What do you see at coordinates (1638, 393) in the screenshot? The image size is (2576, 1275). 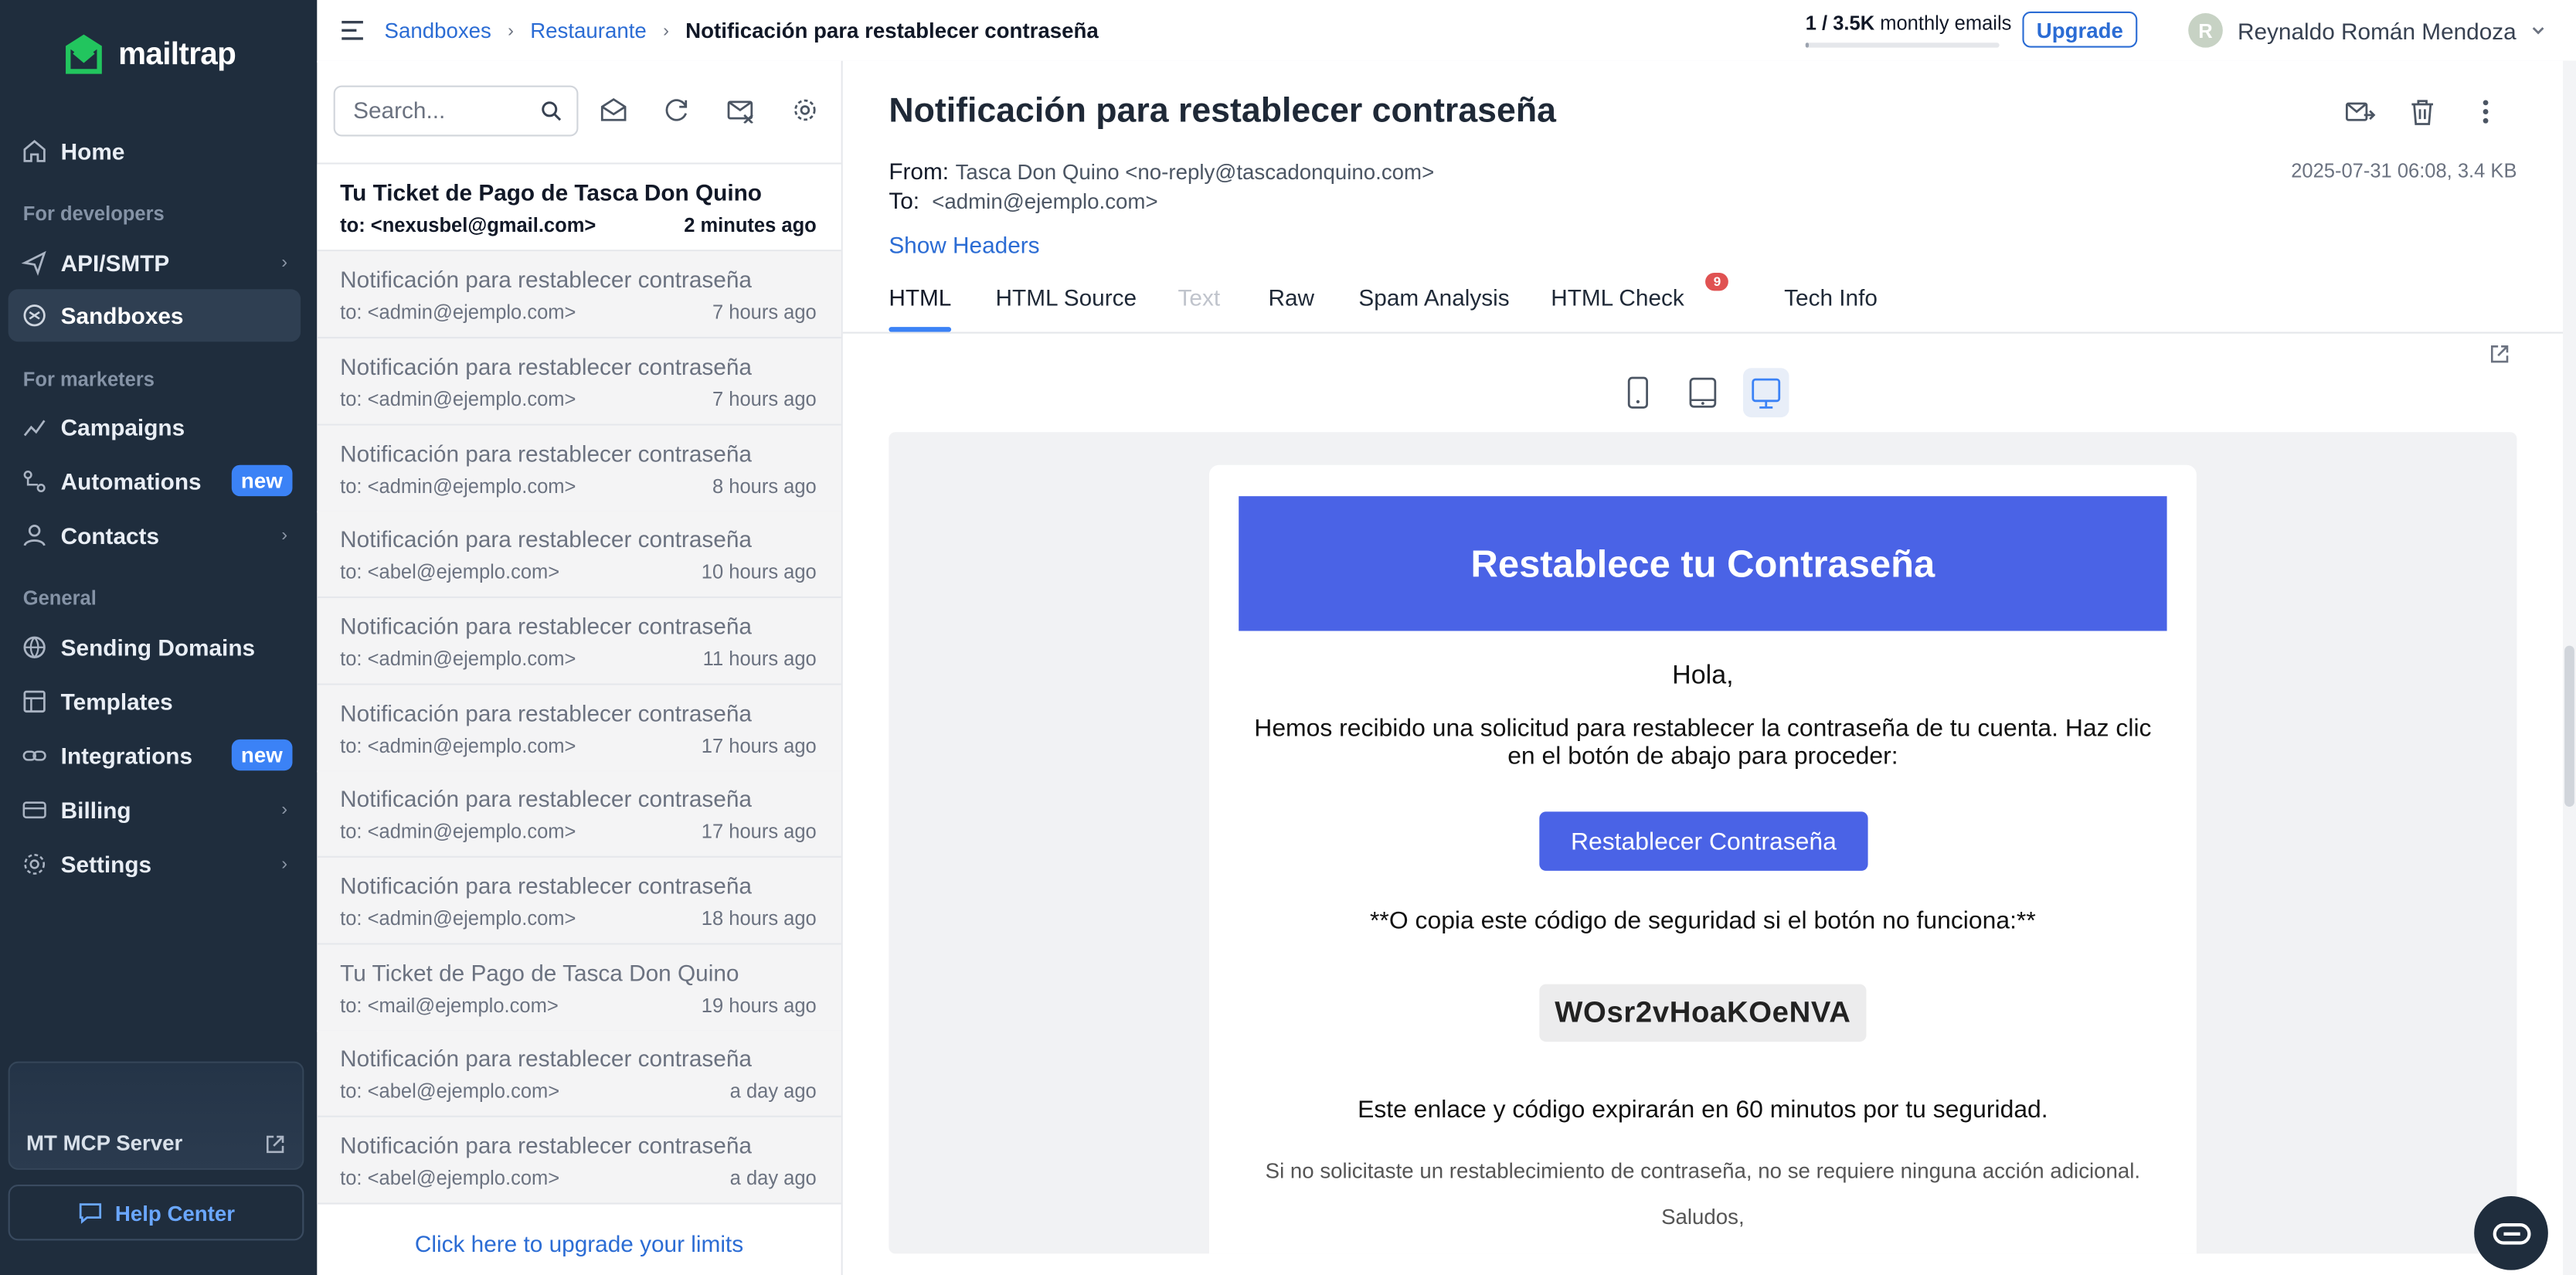 I see `mobile-view-toggle` at bounding box center [1638, 393].